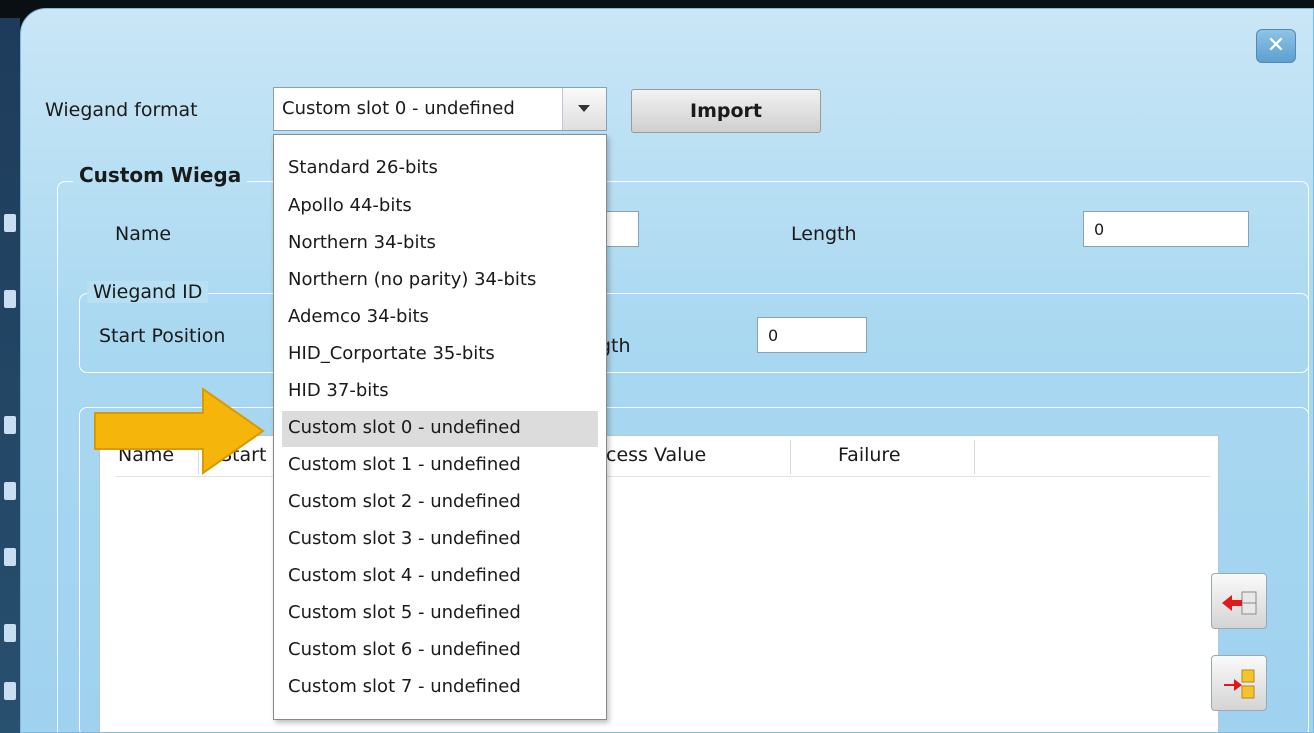 This screenshot has width=1314, height=733. I want to click on annotation-arrow-icon, so click(179, 431).